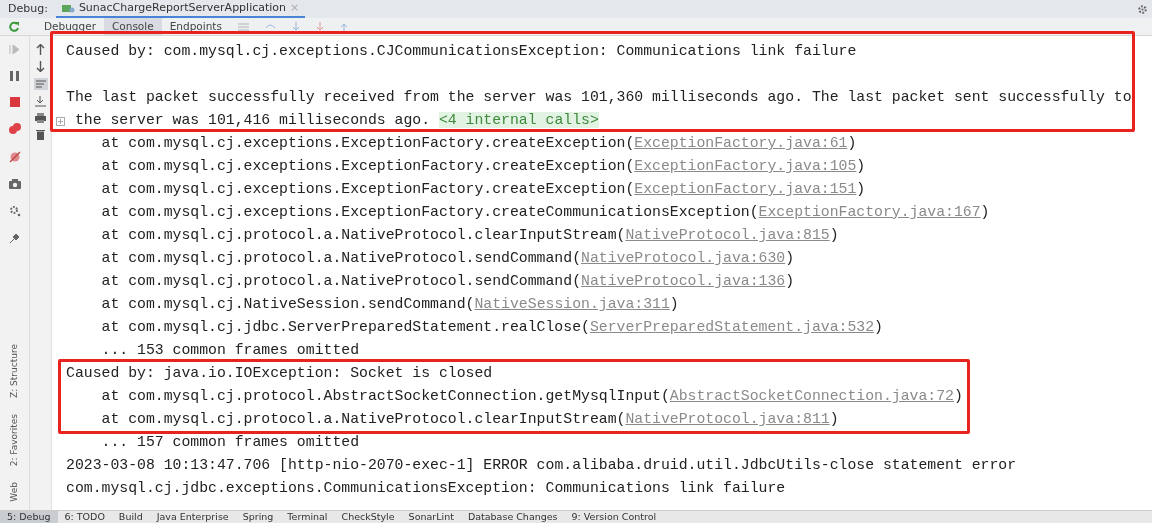 The height and width of the screenshot is (523, 1152). Describe the element at coordinates (279, 373) in the screenshot. I see `console-text: Caused by: java.io.IOException: Socket is closed` at that location.